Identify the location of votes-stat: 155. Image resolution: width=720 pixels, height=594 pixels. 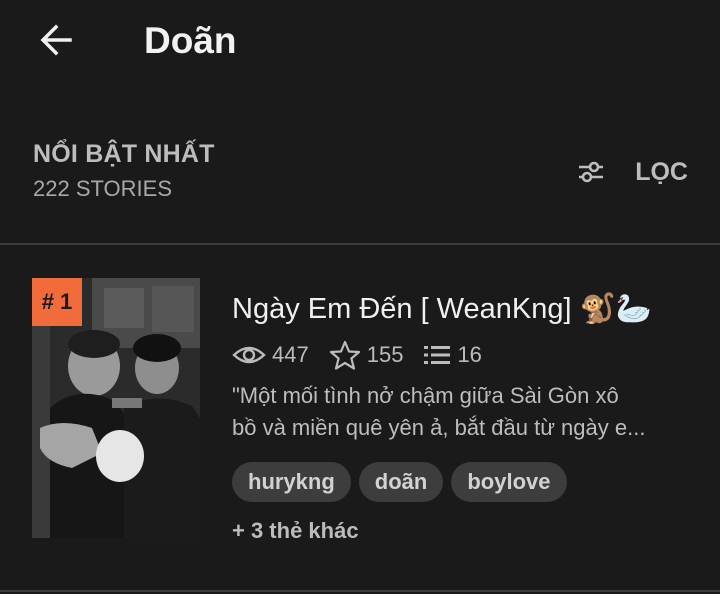
(366, 355).